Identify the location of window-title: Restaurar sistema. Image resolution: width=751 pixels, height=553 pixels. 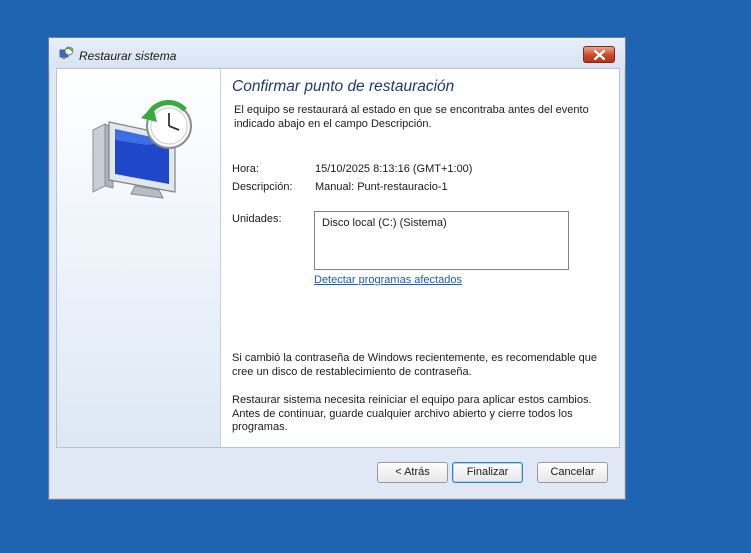
(128, 56).